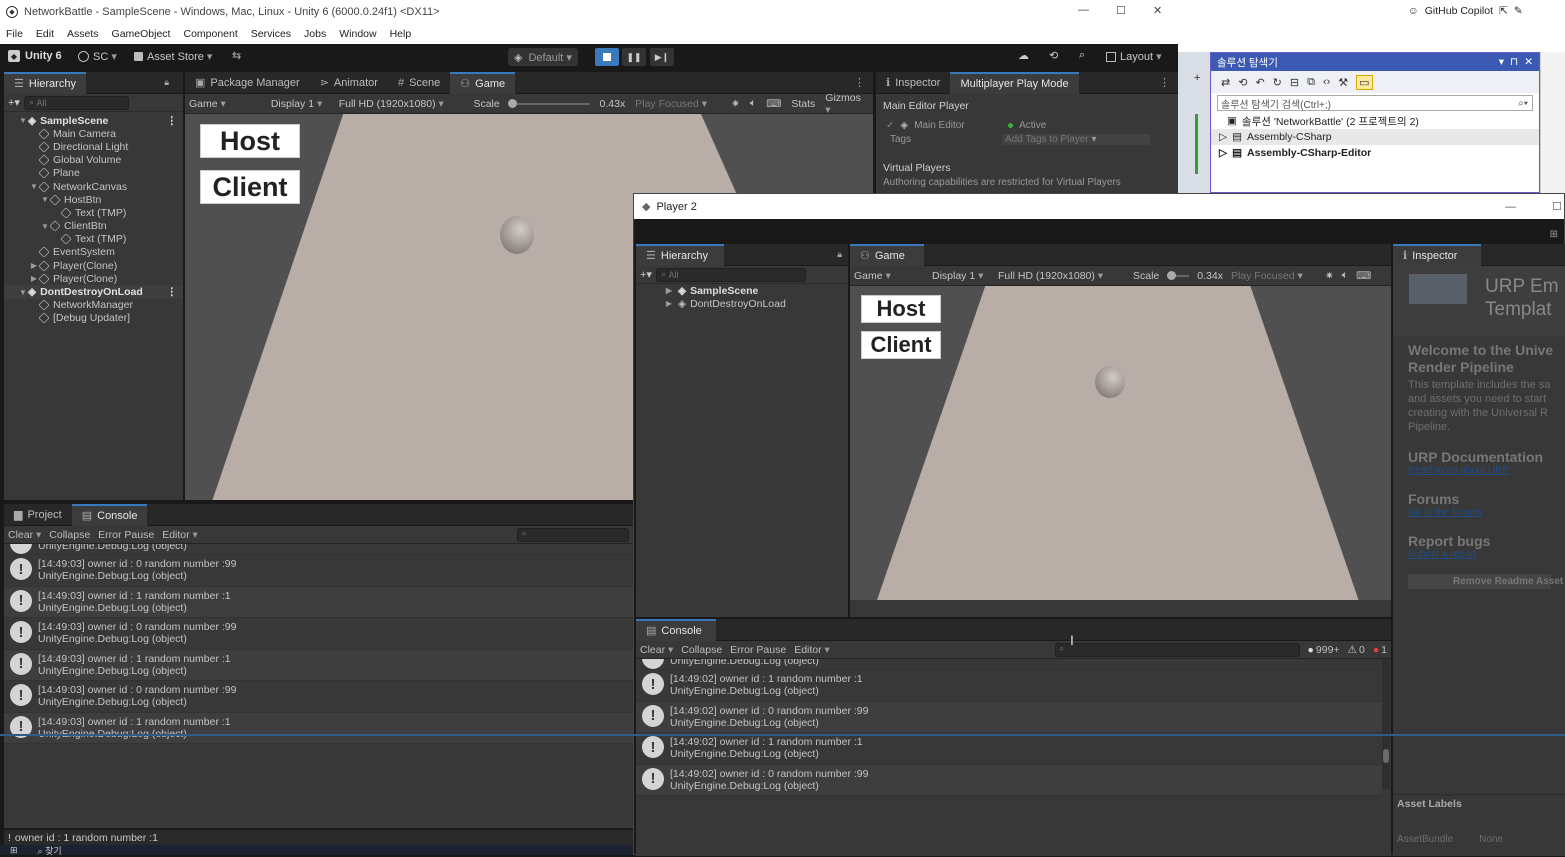 The height and width of the screenshot is (857, 1565). What do you see at coordinates (1386, 756) in the screenshot?
I see `scrollbar-thumb` at bounding box center [1386, 756].